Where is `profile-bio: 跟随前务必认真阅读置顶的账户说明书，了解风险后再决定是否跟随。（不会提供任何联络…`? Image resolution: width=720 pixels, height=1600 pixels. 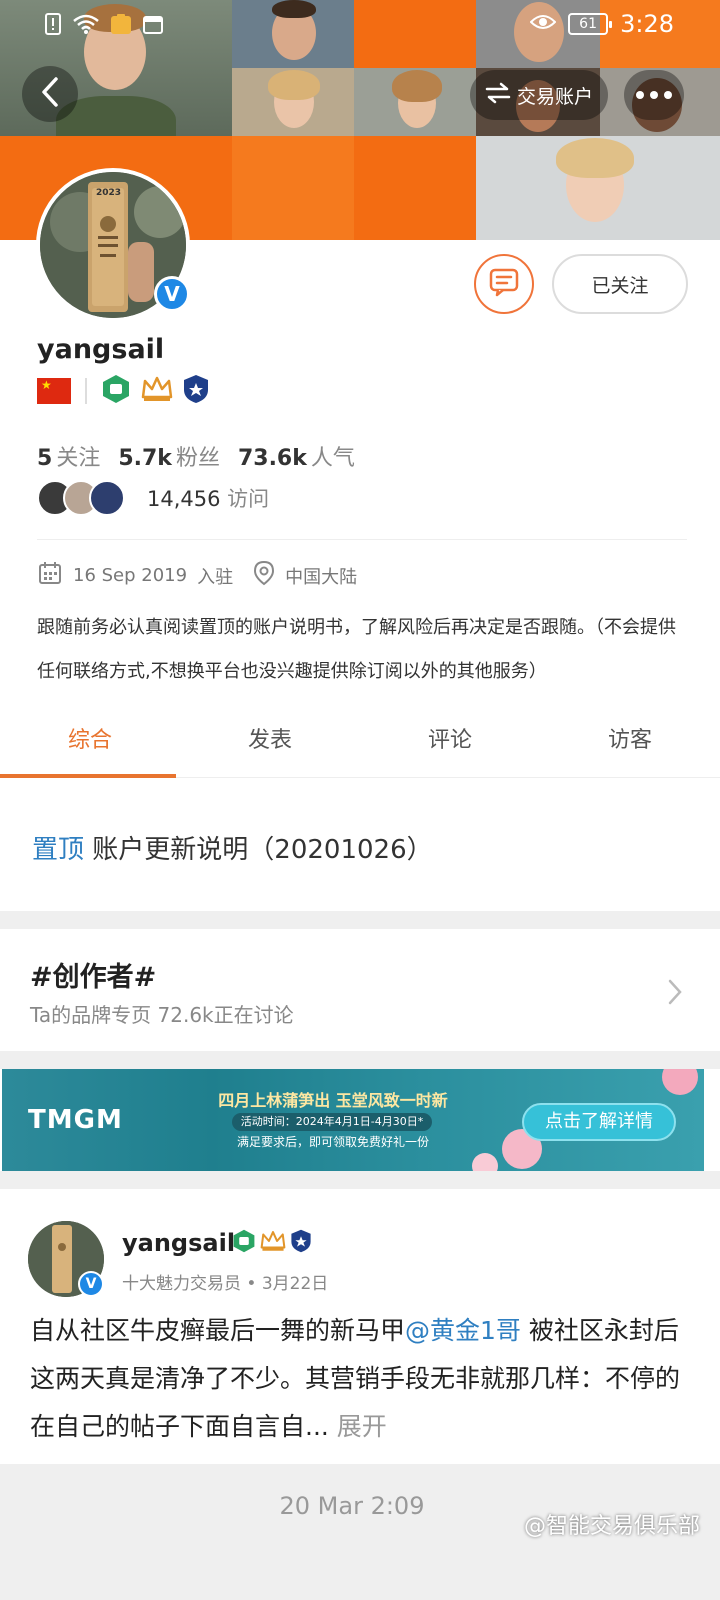 profile-bio: 跟随前务必认真阅读置顶的账户说明书，了解风险后再决定是否跟随。（不会提供任何联络… is located at coordinates (356, 649).